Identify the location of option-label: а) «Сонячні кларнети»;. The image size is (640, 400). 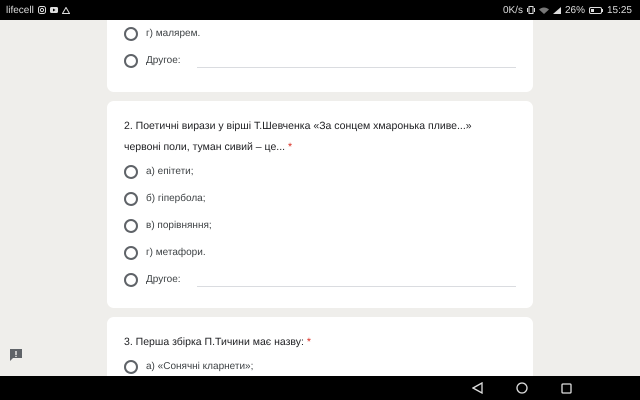
(200, 366).